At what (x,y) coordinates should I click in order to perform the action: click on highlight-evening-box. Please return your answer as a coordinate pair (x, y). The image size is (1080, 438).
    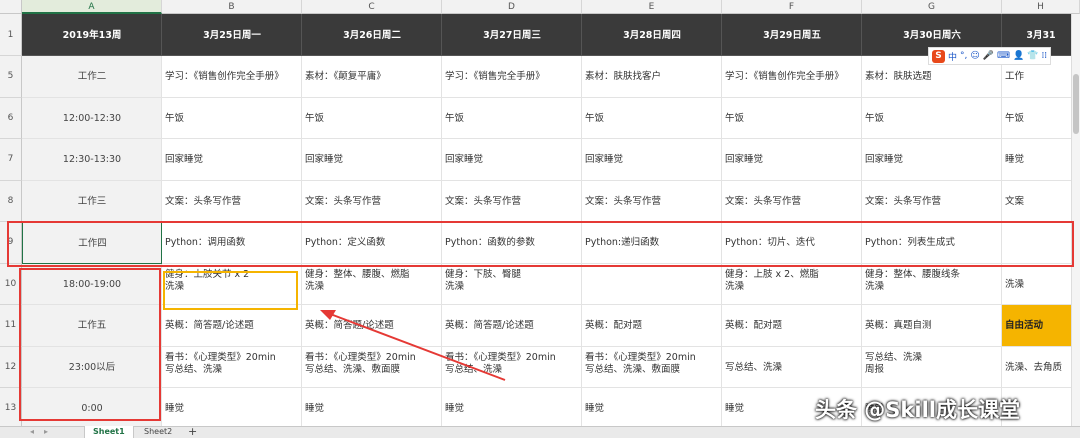
    Looking at the image, I should click on (90, 344).